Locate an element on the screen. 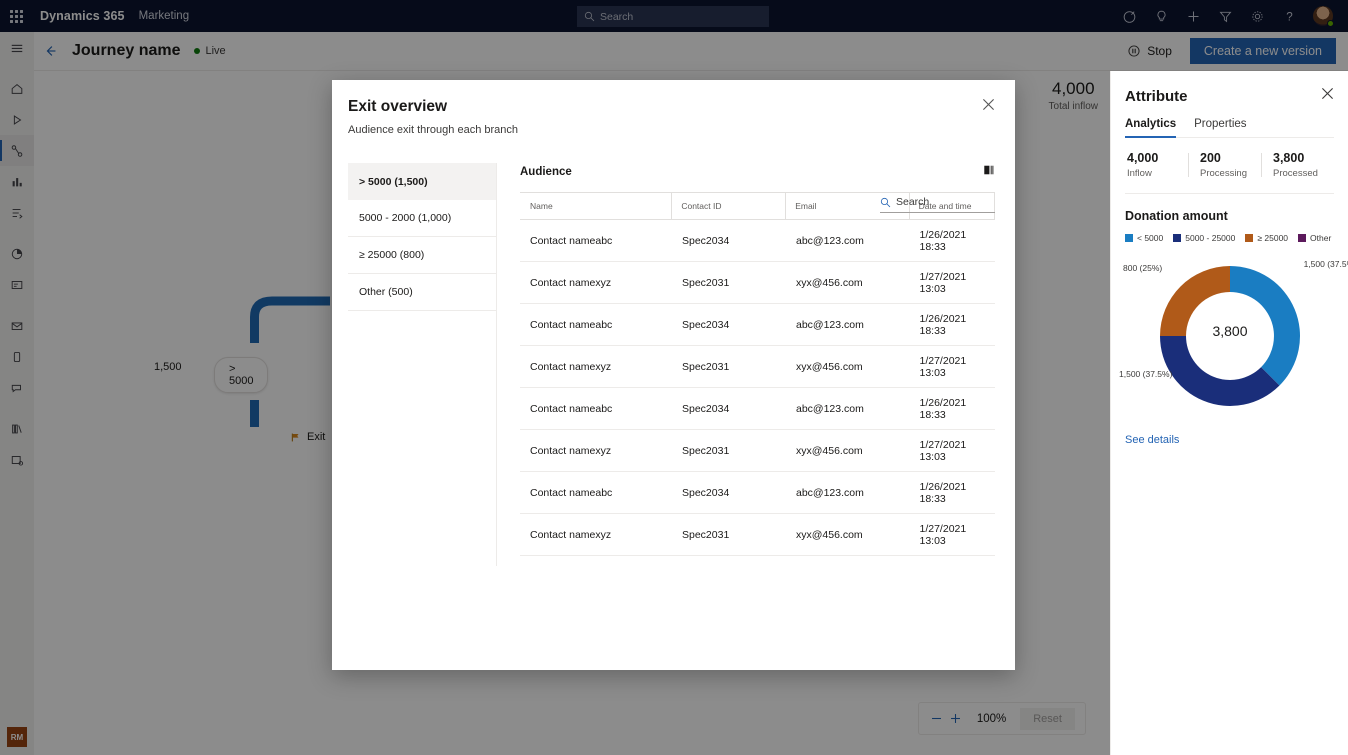 The width and height of the screenshot is (1348, 755). see-details-link: See details is located at coordinates (1152, 440).